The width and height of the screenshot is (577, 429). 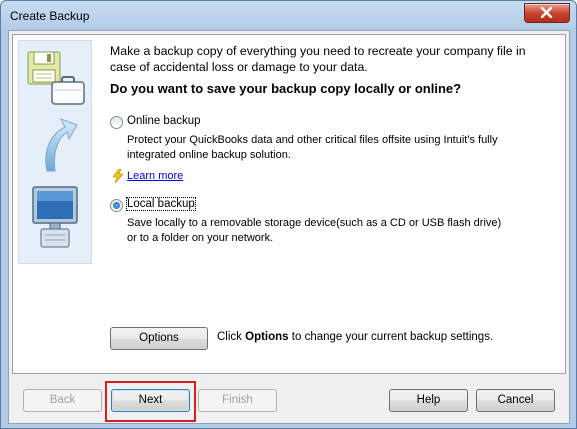 What do you see at coordinates (515, 400) in the screenshot?
I see `cancel-button: Cancel` at bounding box center [515, 400].